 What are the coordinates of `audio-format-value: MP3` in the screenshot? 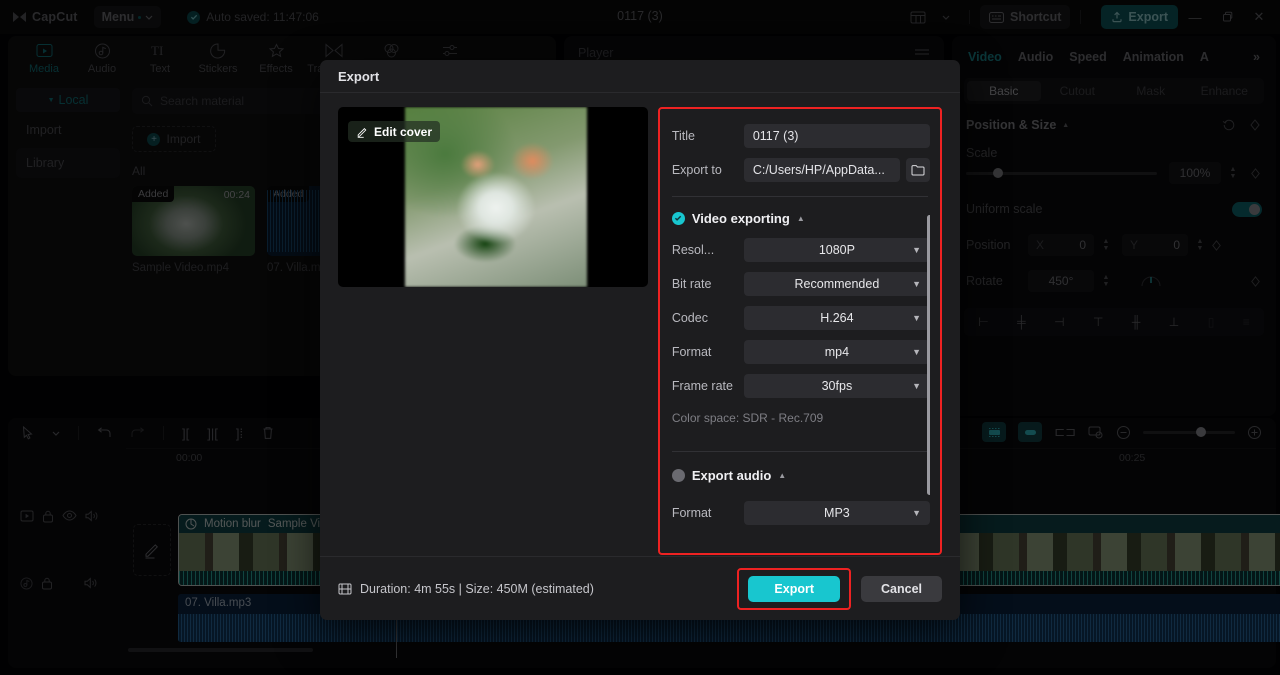 It's located at (837, 513).